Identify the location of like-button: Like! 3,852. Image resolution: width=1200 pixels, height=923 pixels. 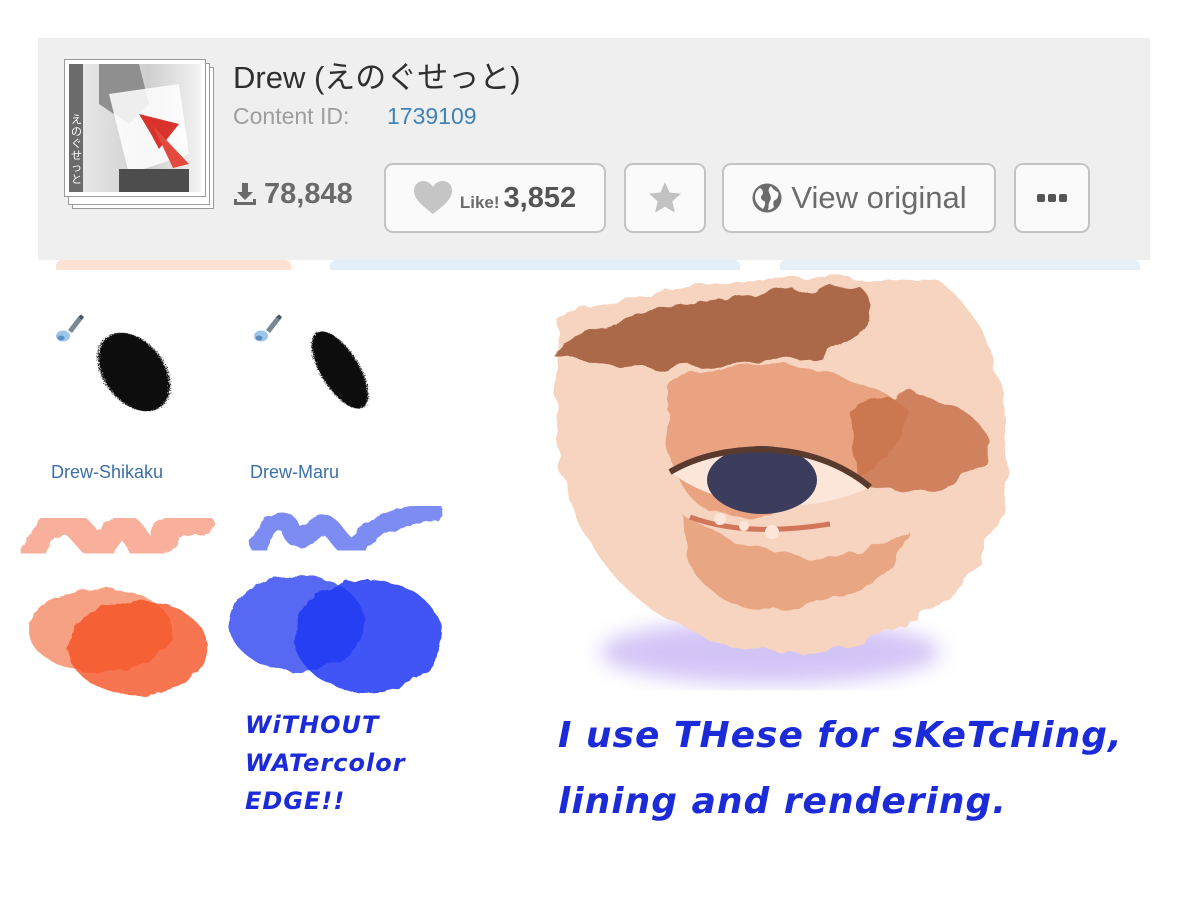
(495, 198).